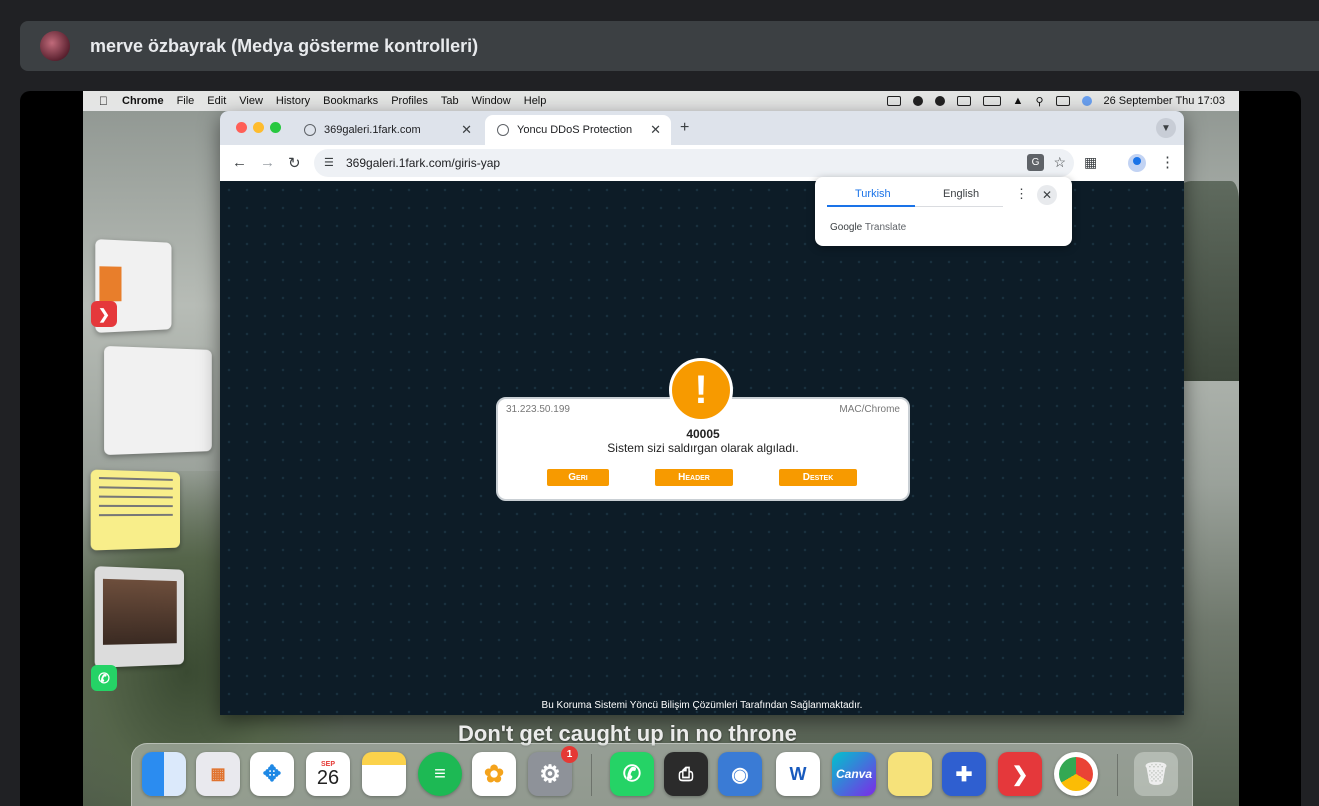  Describe the element at coordinates (694, 477) in the screenshot. I see `header-button: Header` at that location.